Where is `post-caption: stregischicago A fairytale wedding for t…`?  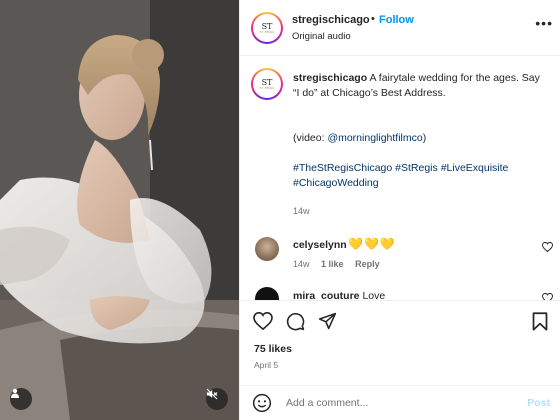
post-caption: stregischicago A fairytale wedding for t… is located at coordinates (420, 131).